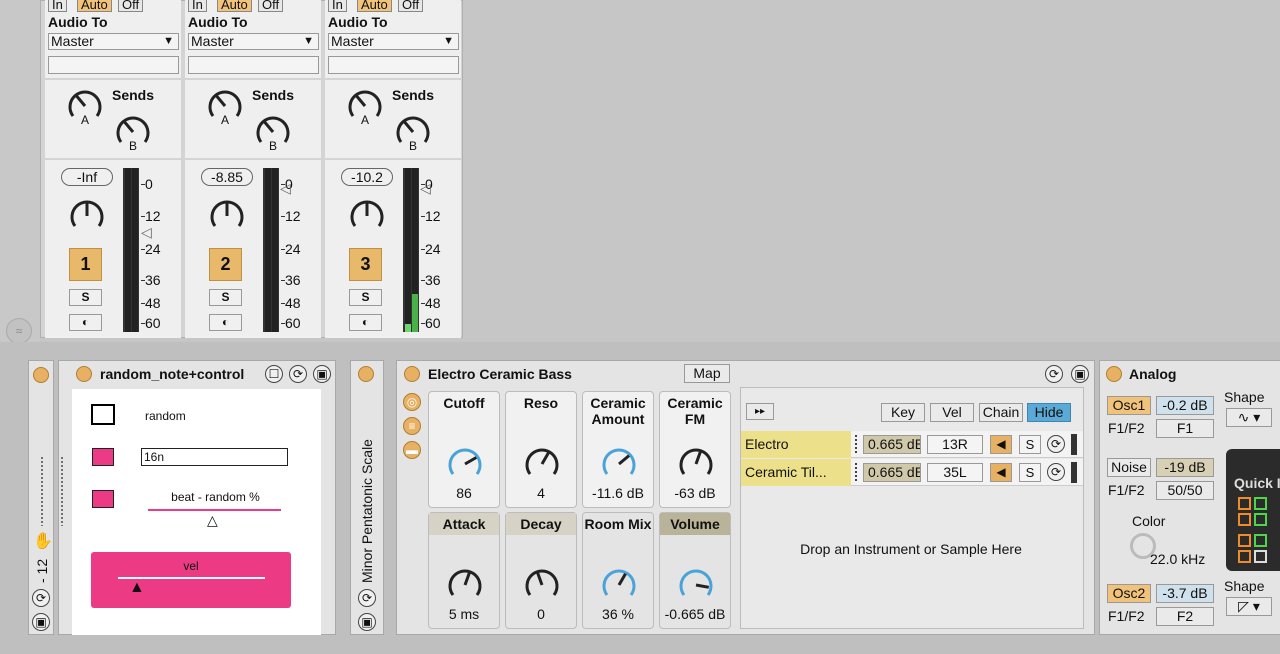 The width and height of the screenshot is (1280, 654). I want to click on osc2-shape-select: ◸ ▾, so click(1249, 606).